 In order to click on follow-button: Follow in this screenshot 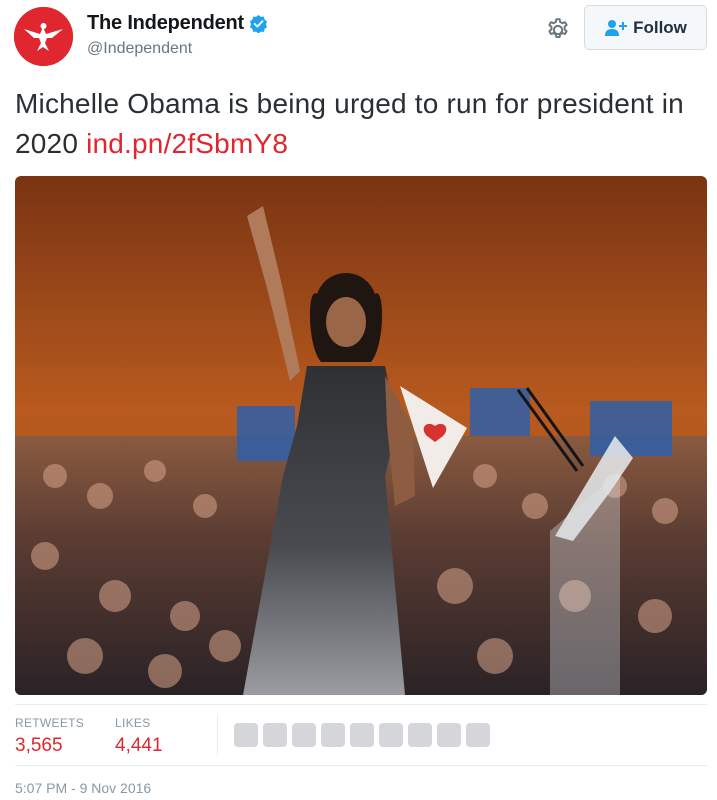, I will do `click(645, 27)`.